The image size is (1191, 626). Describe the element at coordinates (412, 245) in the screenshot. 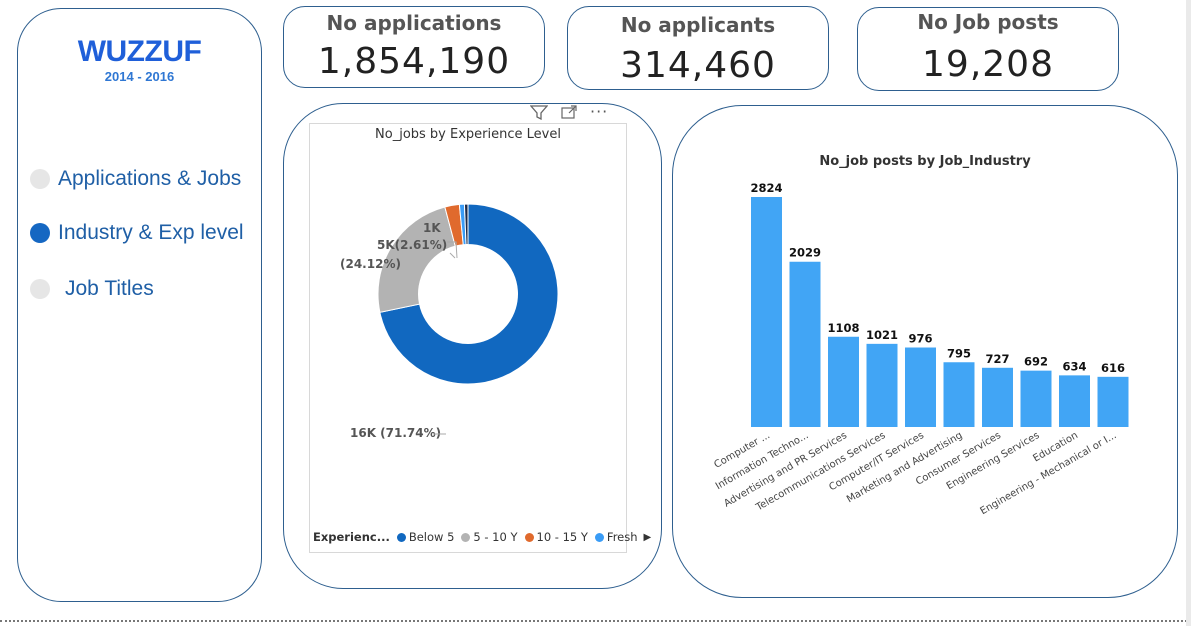

I see `donut-data-label: 5K(2.61%)` at that location.